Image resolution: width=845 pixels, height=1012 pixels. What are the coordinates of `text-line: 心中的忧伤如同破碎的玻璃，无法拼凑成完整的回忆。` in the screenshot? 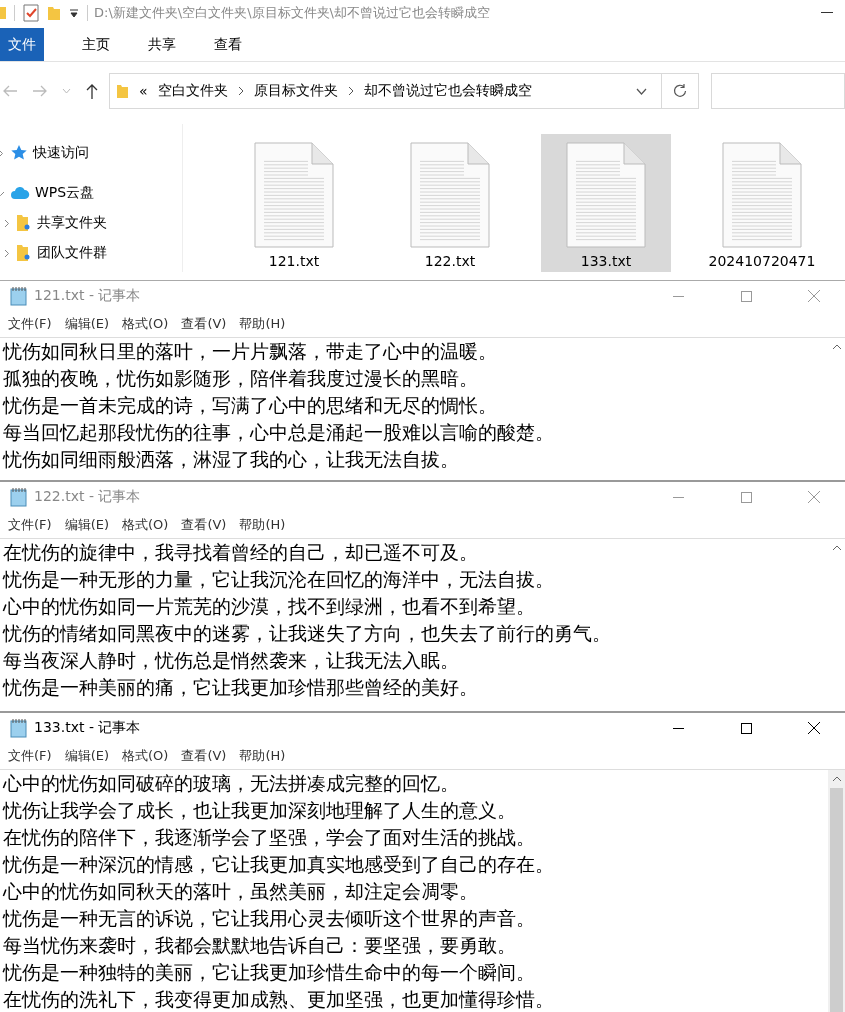 It's located at (231, 784).